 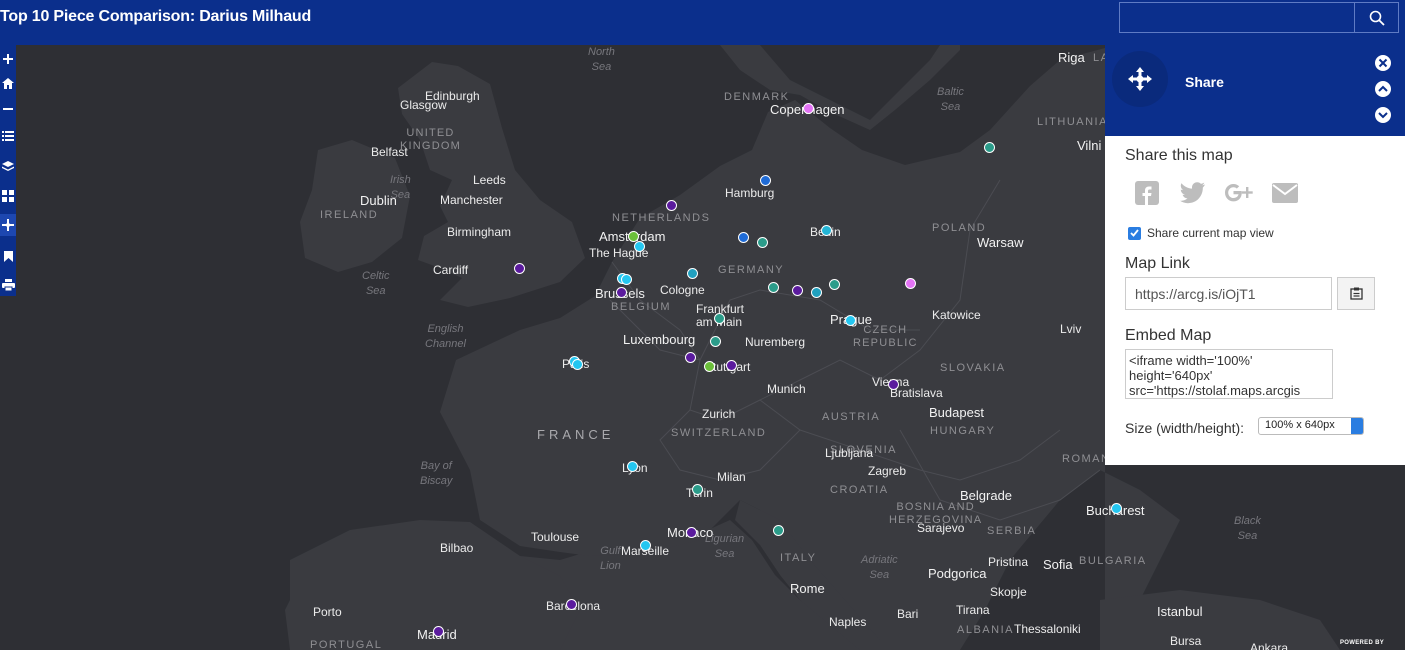 What do you see at coordinates (859, 490) in the screenshot?
I see `country-label-croatia: CROATIA` at bounding box center [859, 490].